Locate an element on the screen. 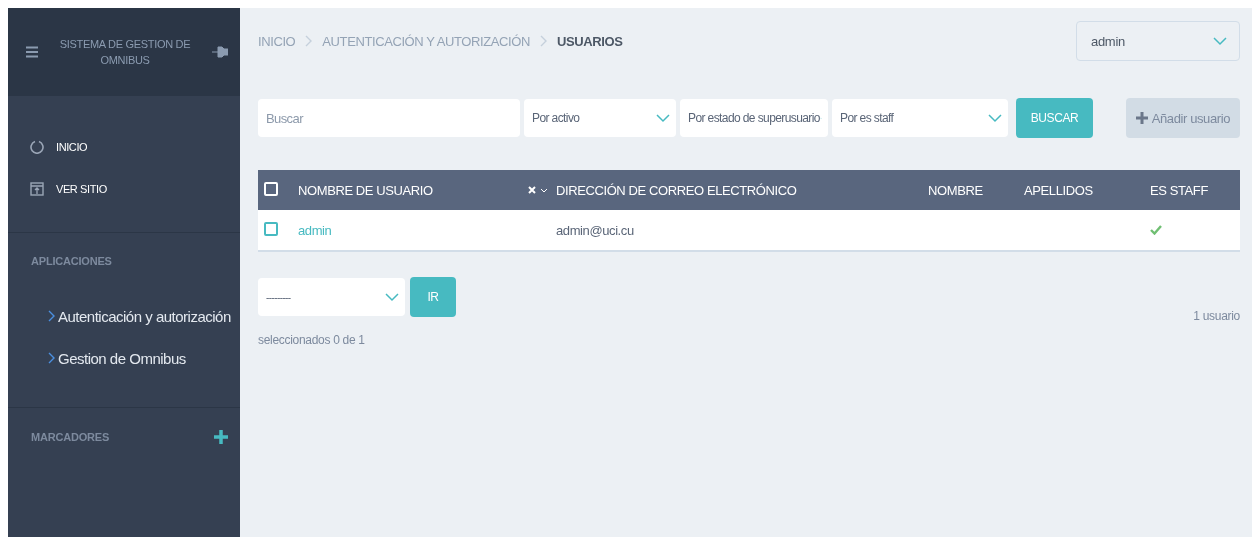  filter-dropdown: Por es staff is located at coordinates (920, 118).